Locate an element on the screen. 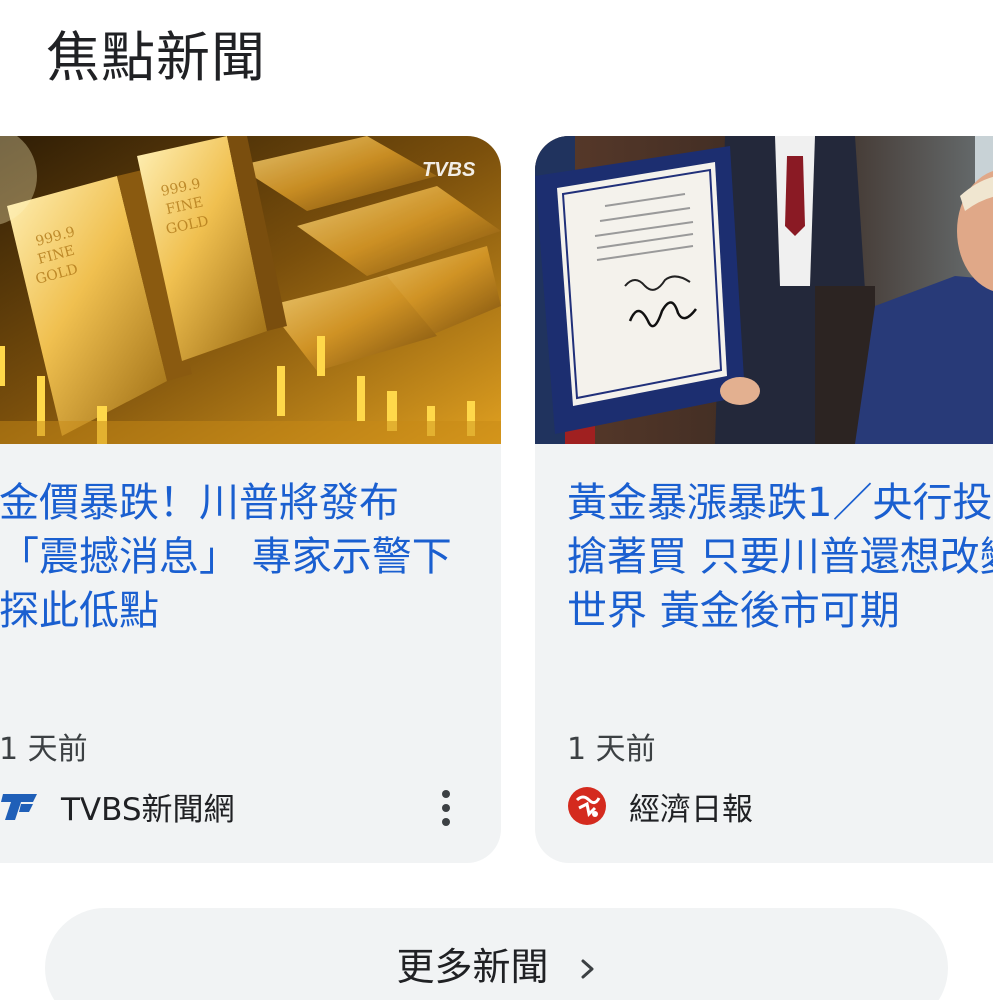  tvbs-logo-icon is located at coordinates (19, 806).